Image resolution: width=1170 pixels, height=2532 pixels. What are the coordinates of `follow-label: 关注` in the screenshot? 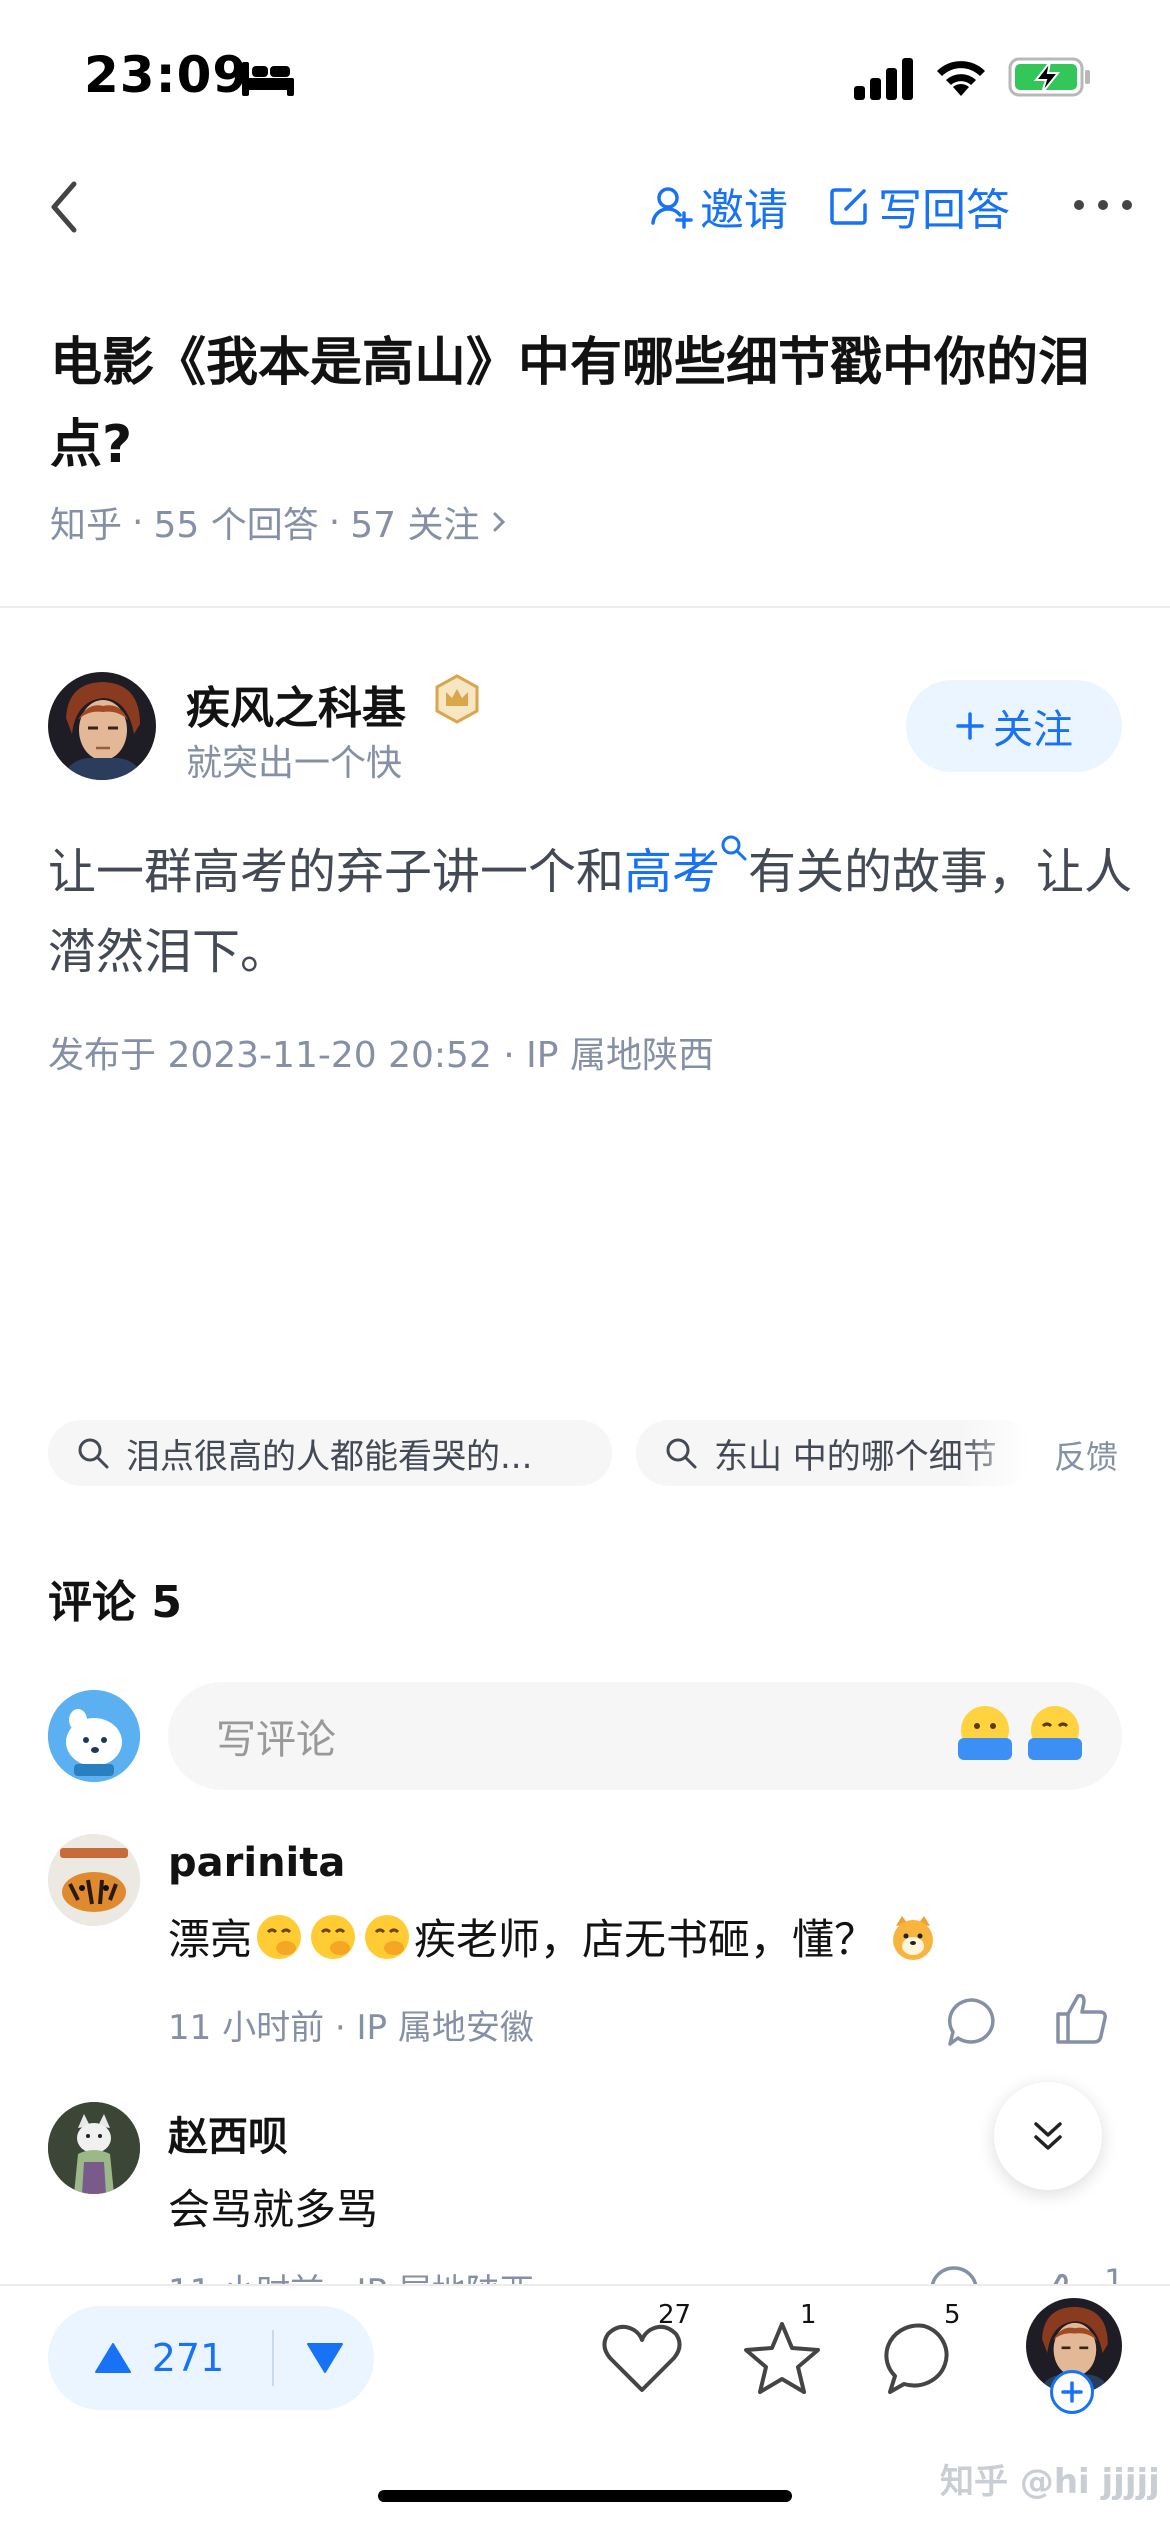 It's located at (1033, 730).